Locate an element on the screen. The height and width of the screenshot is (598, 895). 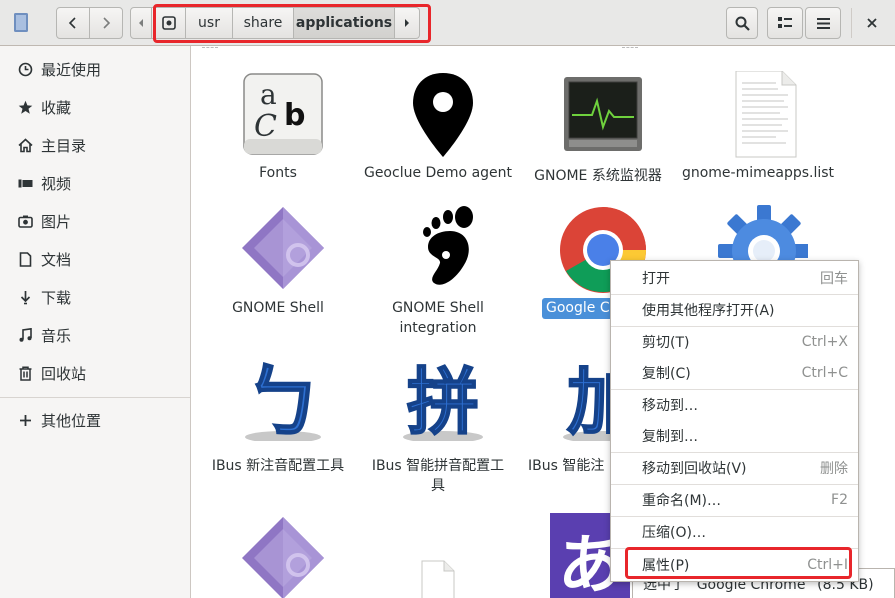
file-name: Fonts is located at coordinates (278, 173).